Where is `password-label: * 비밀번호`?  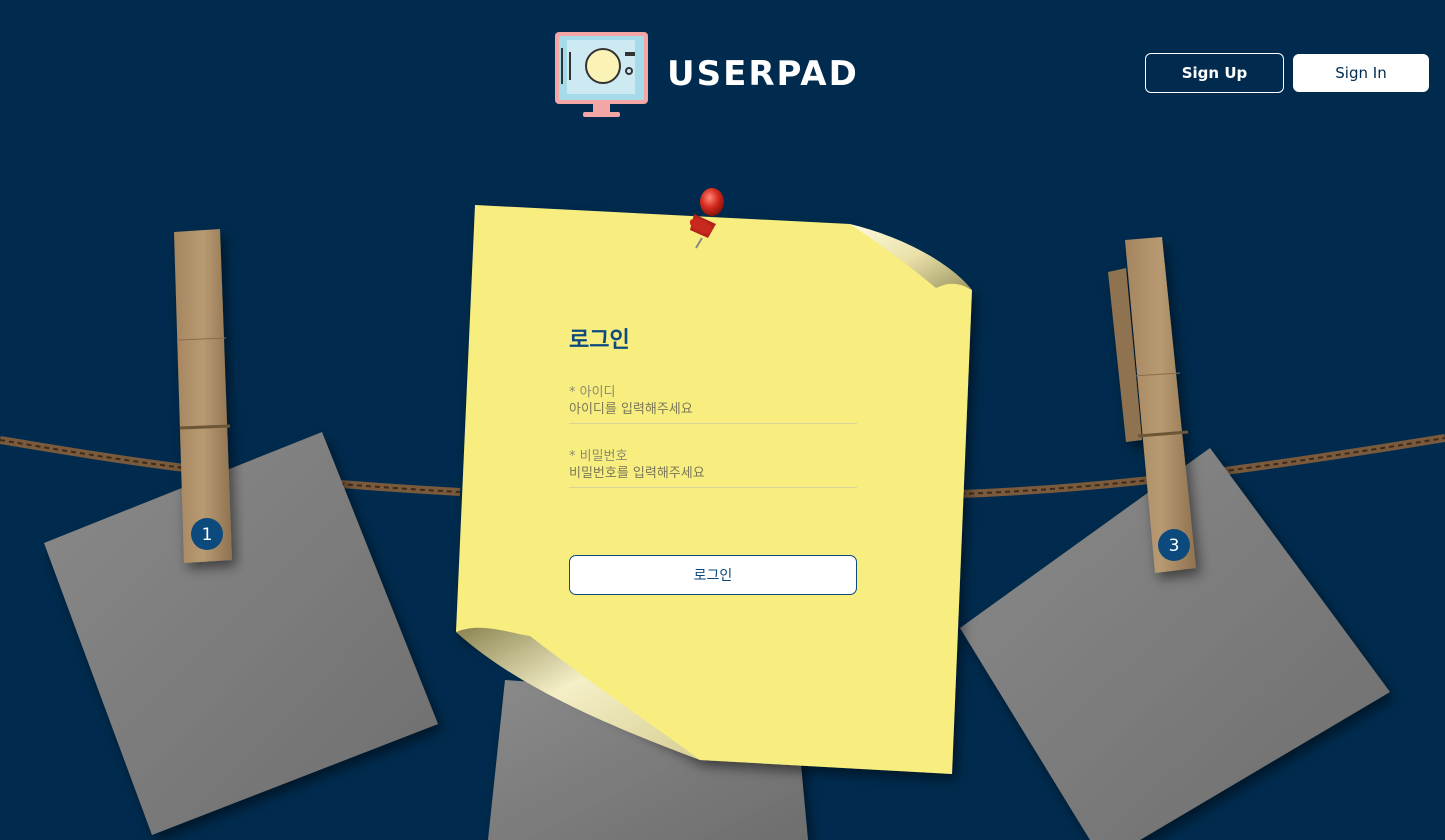 password-label: * 비밀번호 is located at coordinates (598, 456).